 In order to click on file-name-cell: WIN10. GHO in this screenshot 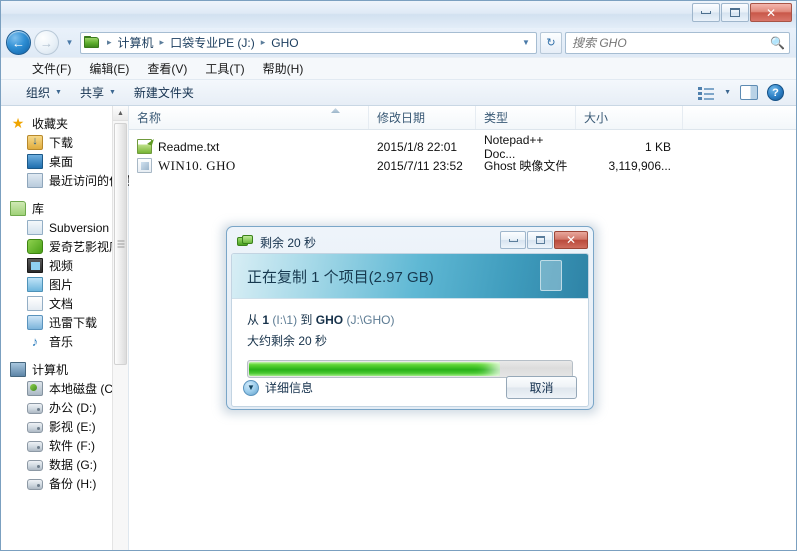, I will do `click(249, 166)`.